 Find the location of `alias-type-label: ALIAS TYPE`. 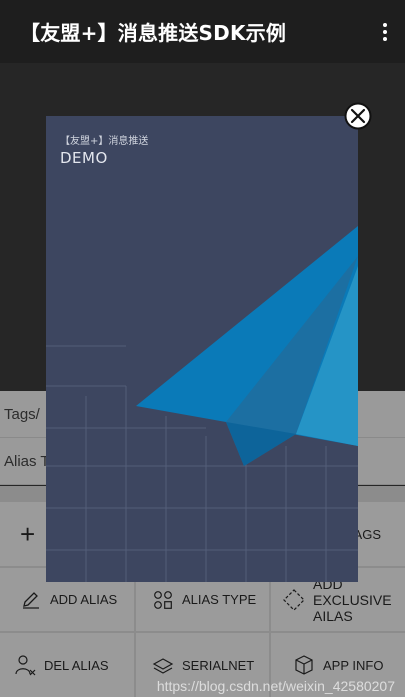

alias-type-label: ALIAS TYPE is located at coordinates (219, 599).